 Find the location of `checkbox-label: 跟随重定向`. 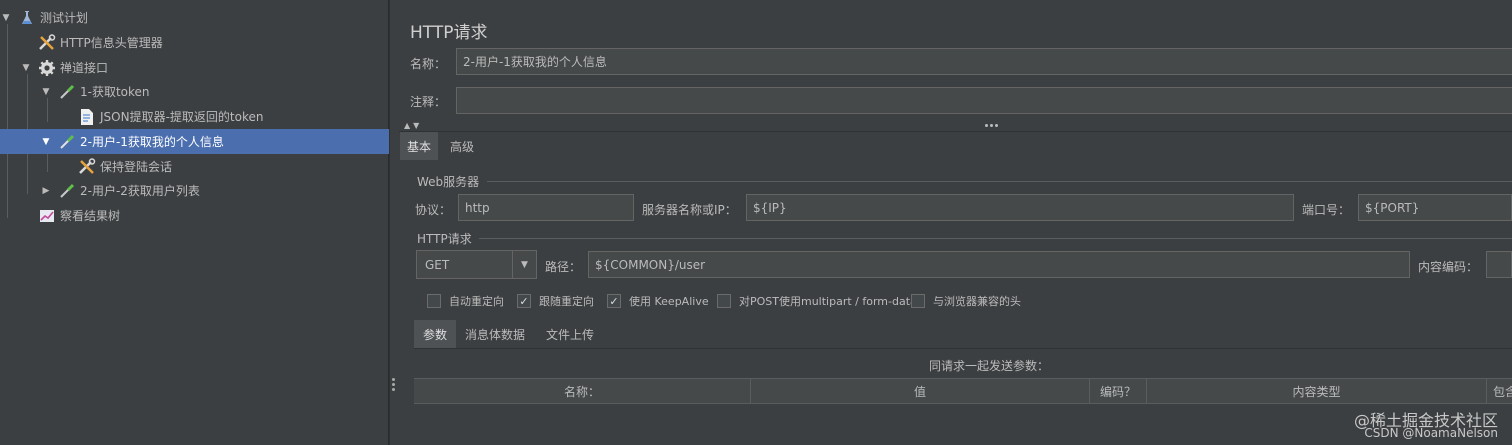

checkbox-label: 跟随重定向 is located at coordinates (566, 301).